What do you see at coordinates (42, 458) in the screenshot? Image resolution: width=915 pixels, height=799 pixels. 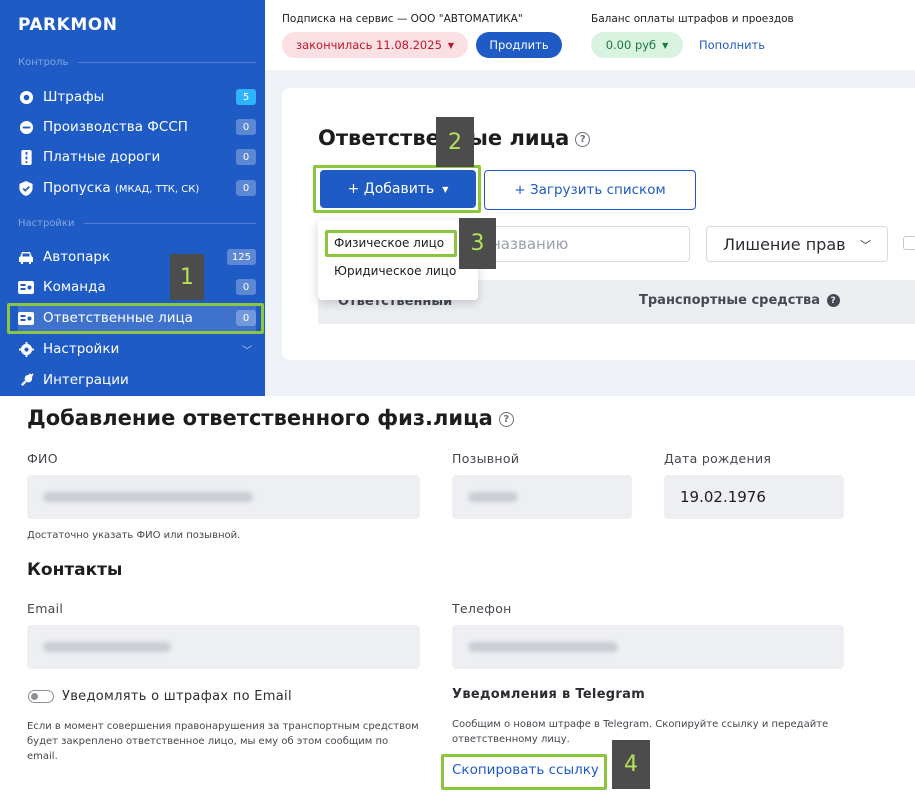 I see `fio-label: ФИО` at bounding box center [42, 458].